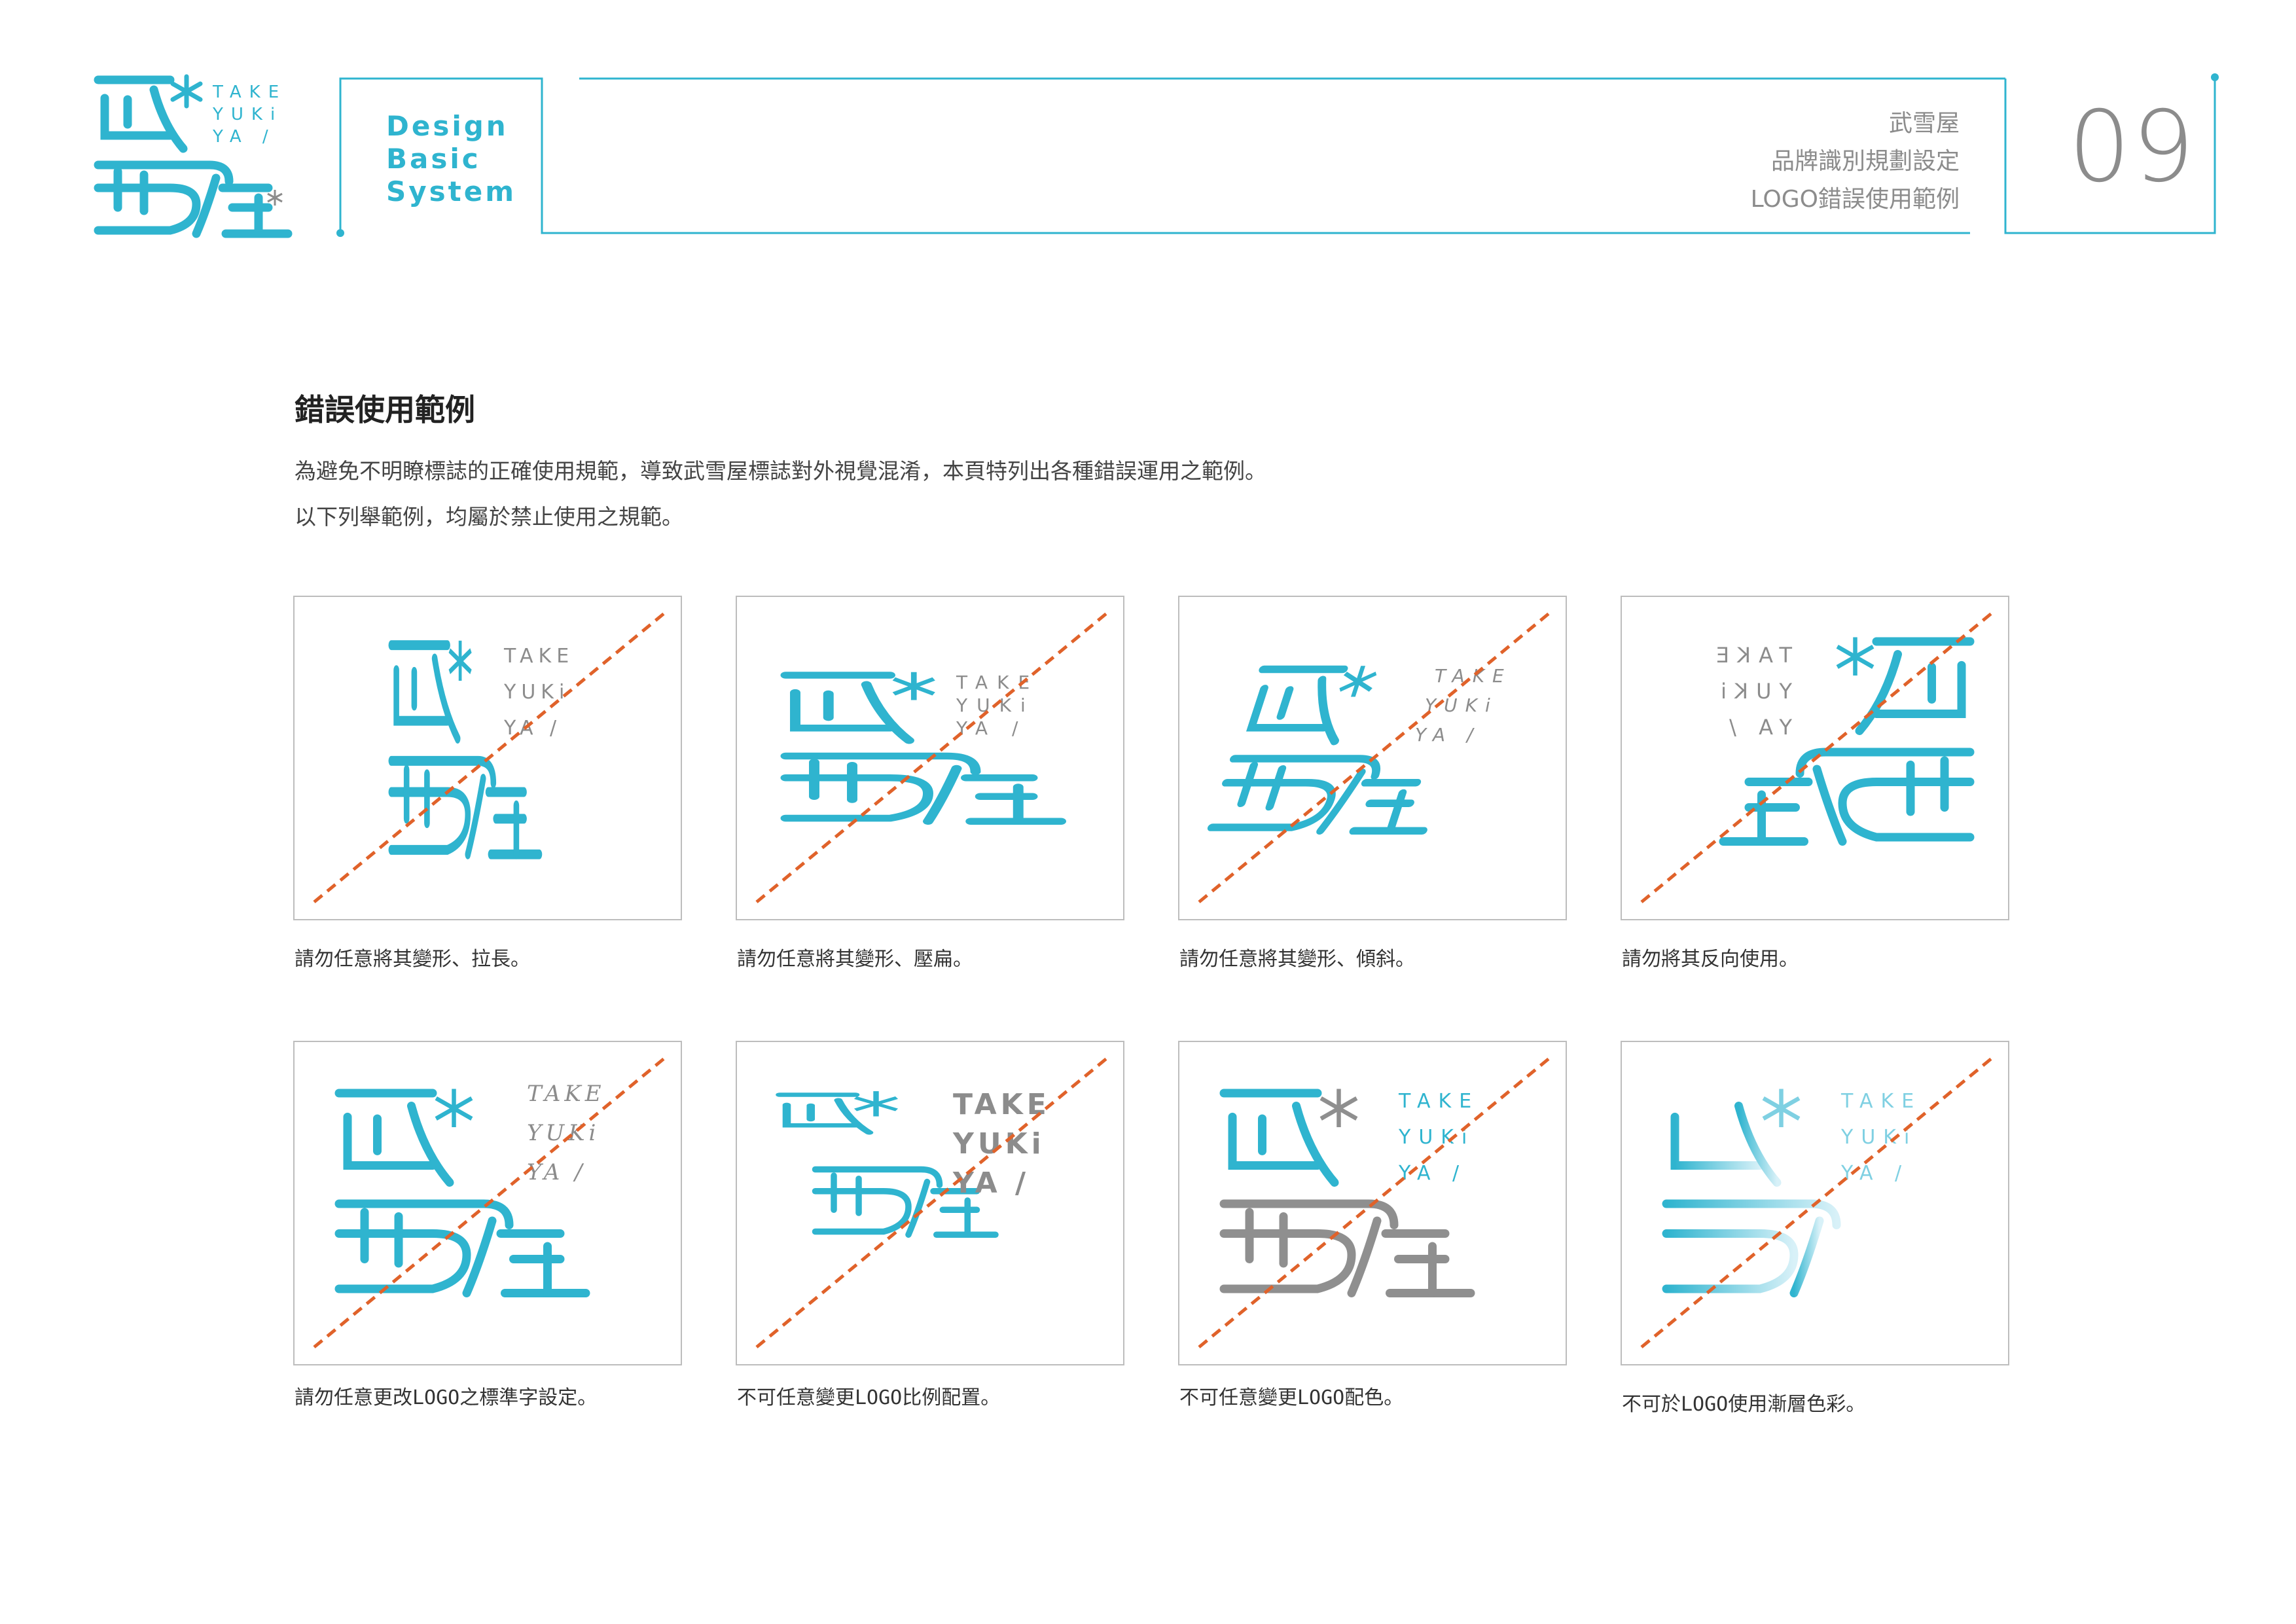  Describe the element at coordinates (250, 92) in the screenshot. I see `brand-logo-latin-1: TAKE` at that location.